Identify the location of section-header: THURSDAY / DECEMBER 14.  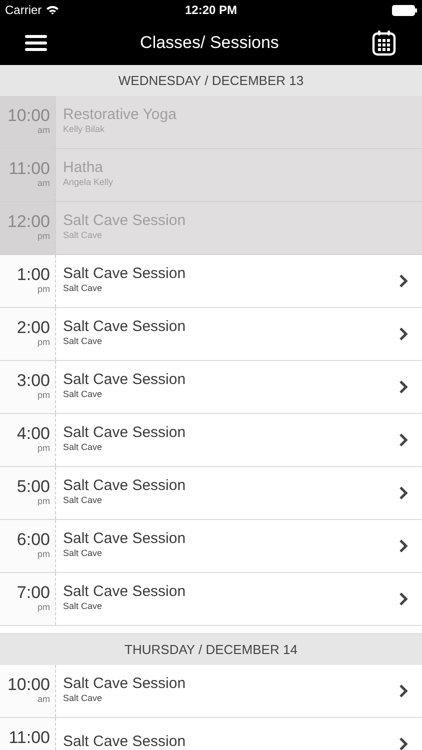
(211, 649).